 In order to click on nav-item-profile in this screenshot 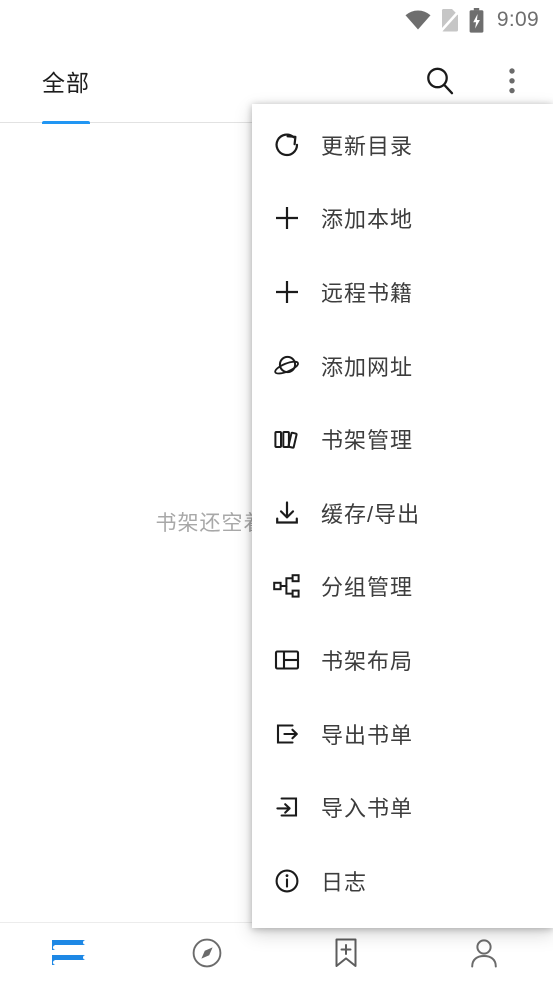, I will do `click(484, 953)`.